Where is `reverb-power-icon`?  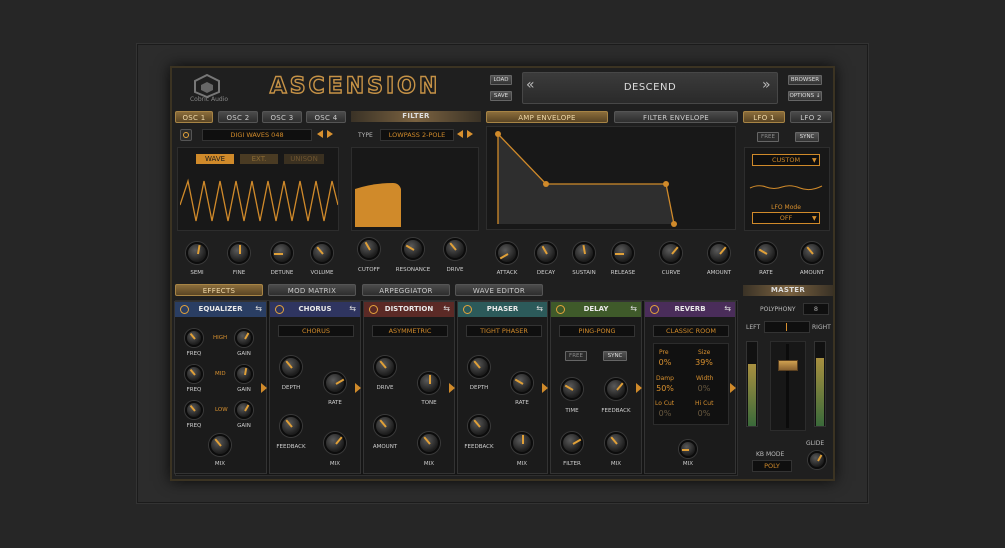 reverb-power-icon is located at coordinates (654, 309).